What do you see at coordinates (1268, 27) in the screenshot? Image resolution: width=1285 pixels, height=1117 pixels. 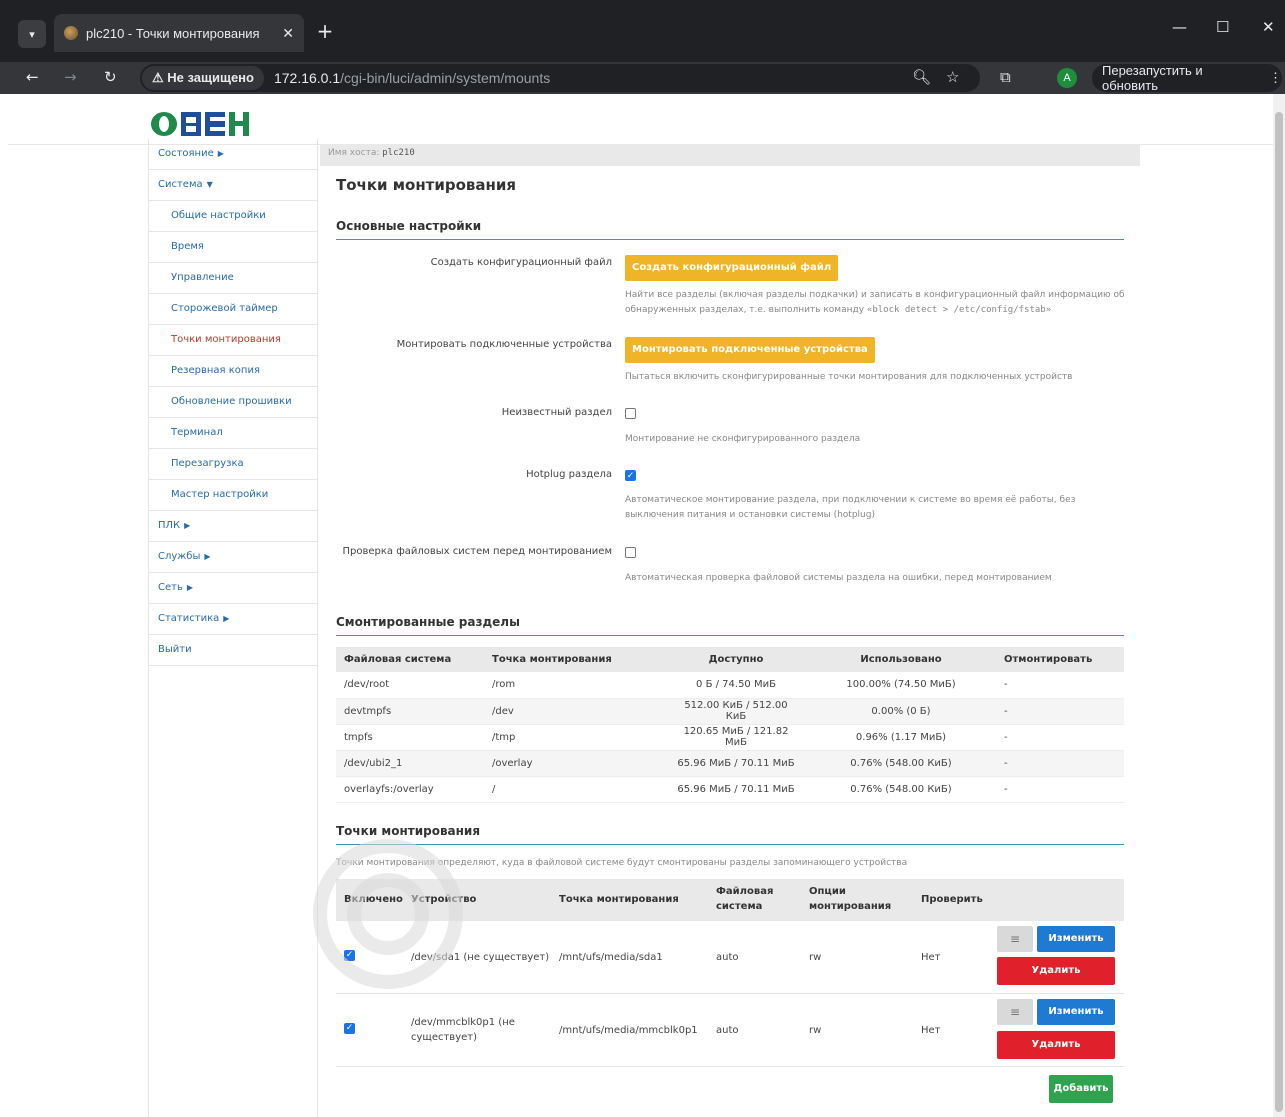 I see `close-window-icon: ✕` at bounding box center [1268, 27].